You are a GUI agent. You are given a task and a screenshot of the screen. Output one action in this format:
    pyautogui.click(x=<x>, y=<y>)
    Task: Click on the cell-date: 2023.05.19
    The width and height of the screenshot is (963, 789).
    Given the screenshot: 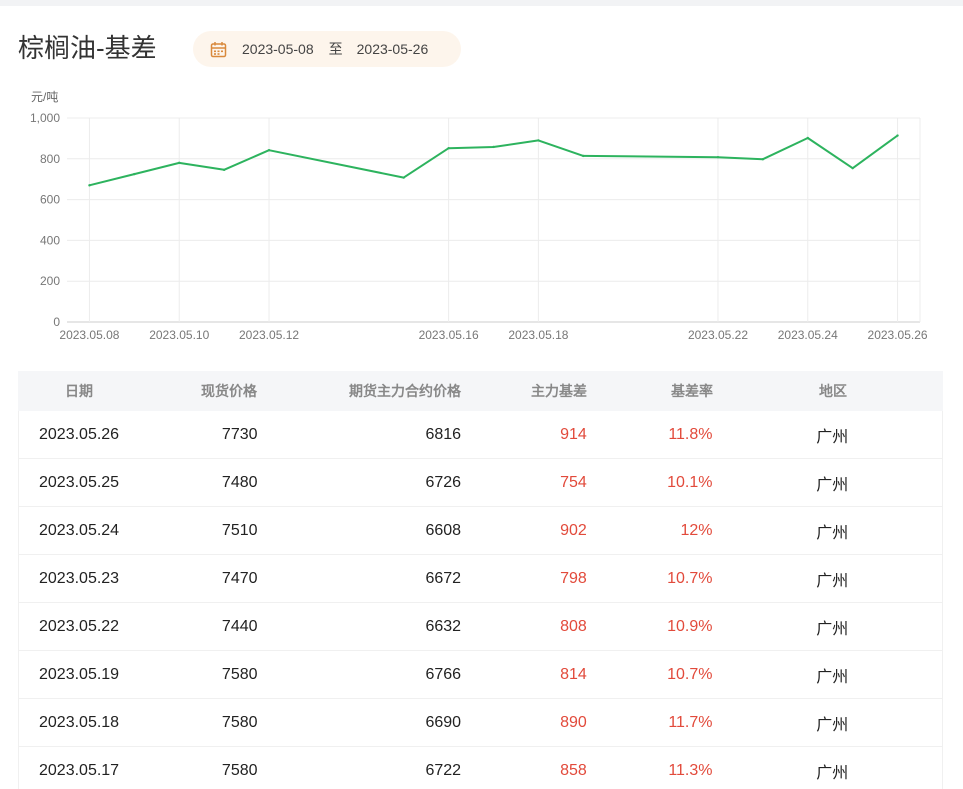 What is the action you would take?
    pyautogui.click(x=79, y=674)
    